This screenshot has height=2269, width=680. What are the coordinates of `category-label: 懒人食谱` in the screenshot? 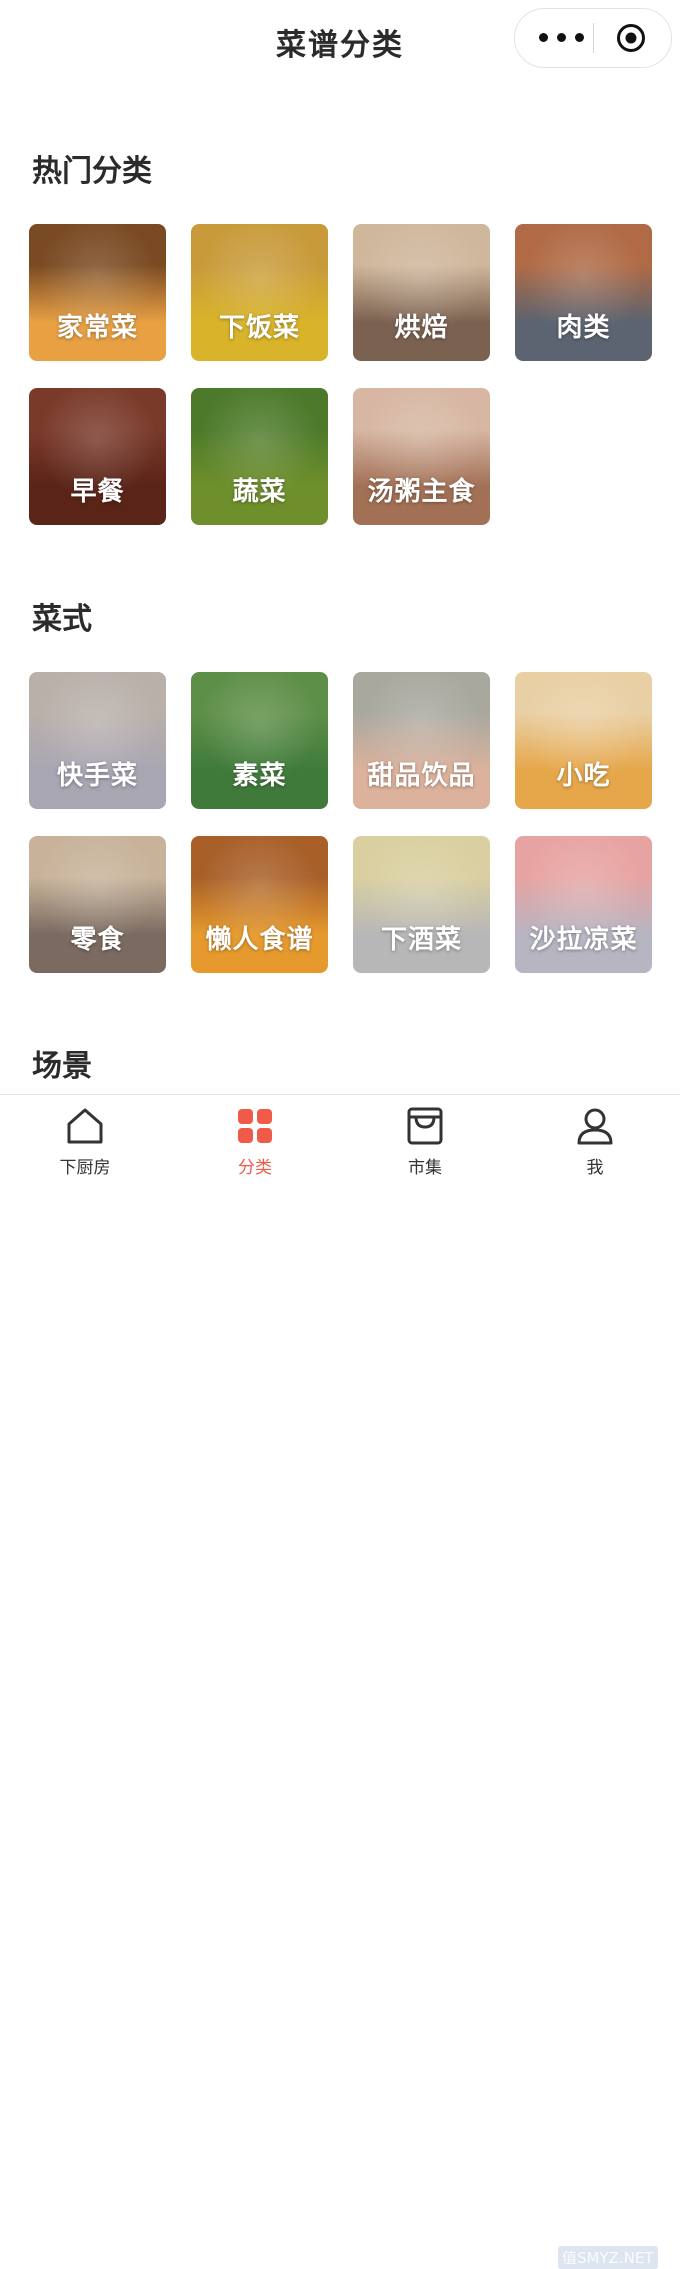 It's located at (259, 940).